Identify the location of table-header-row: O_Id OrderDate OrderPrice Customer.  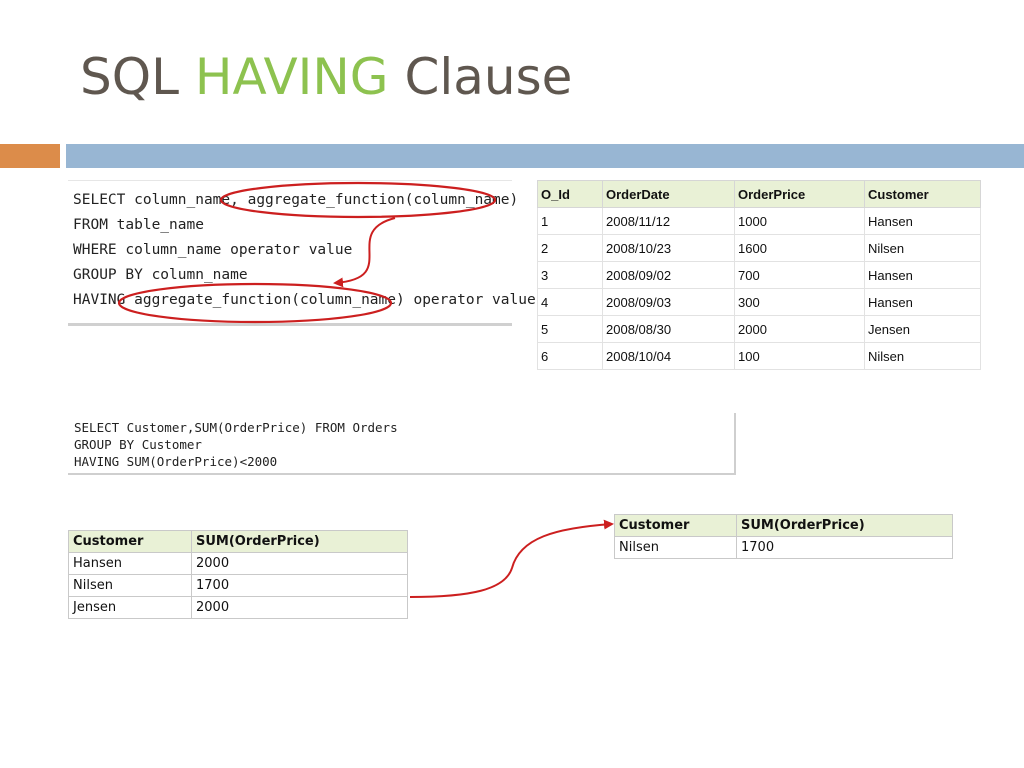
(759, 194).